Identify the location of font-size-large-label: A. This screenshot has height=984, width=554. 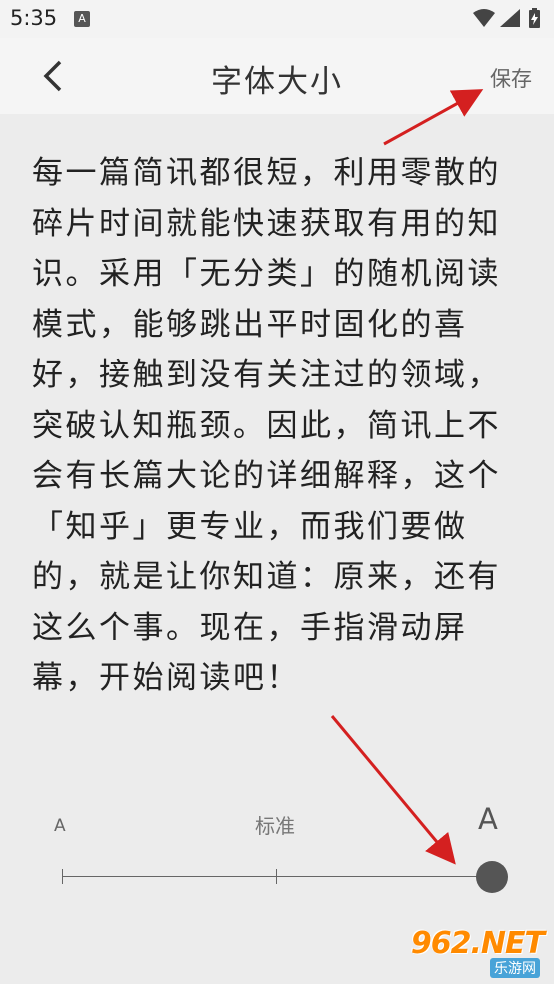
(488, 819).